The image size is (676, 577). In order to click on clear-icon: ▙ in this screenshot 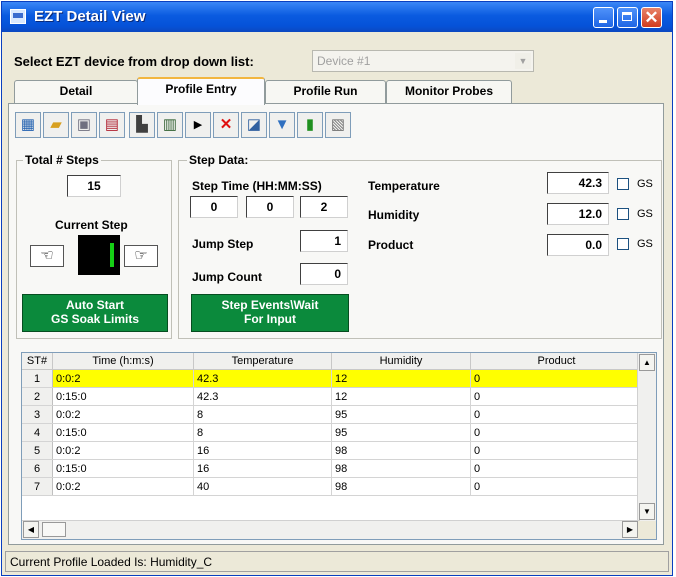, I will do `click(142, 125)`.